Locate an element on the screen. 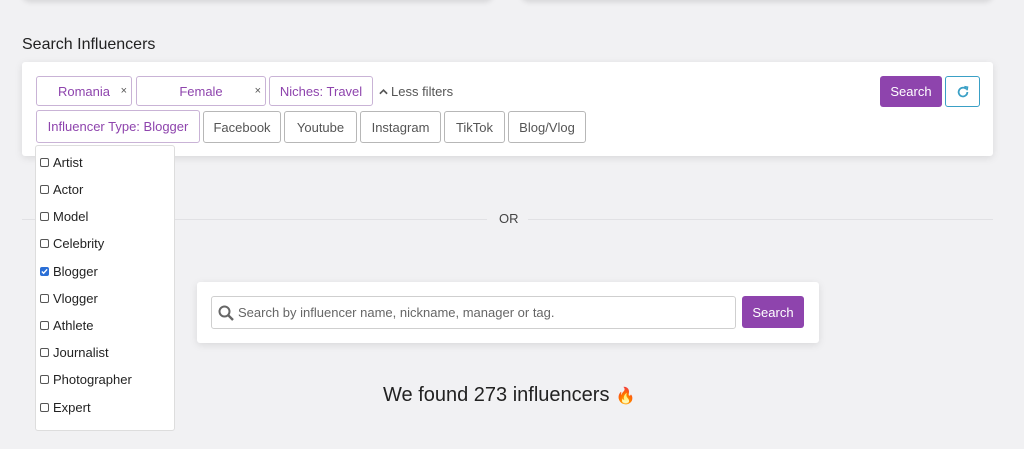 The image size is (1024, 449). option-label: Blogger is located at coordinates (75, 271).